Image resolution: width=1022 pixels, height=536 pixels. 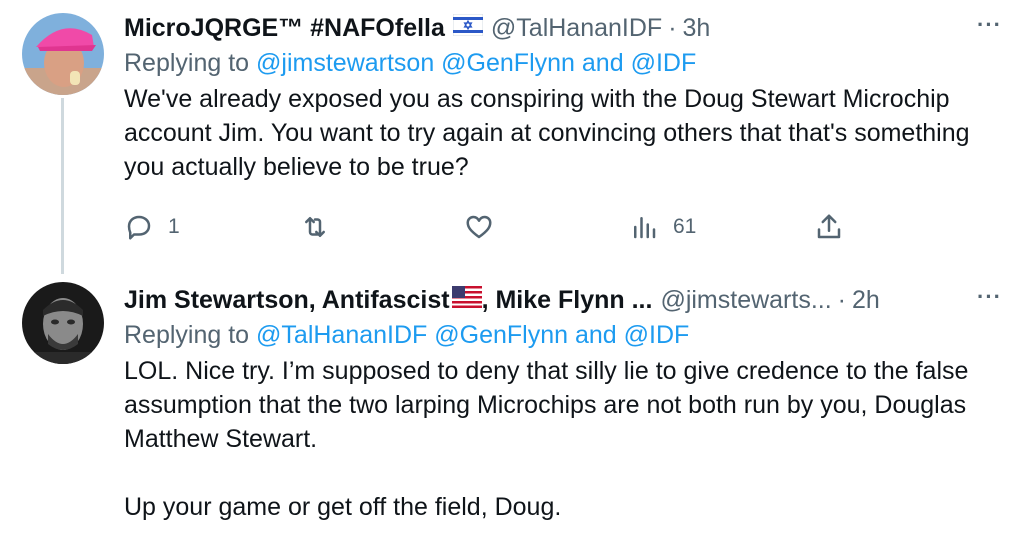 I want to click on share-button, so click(x=829, y=227).